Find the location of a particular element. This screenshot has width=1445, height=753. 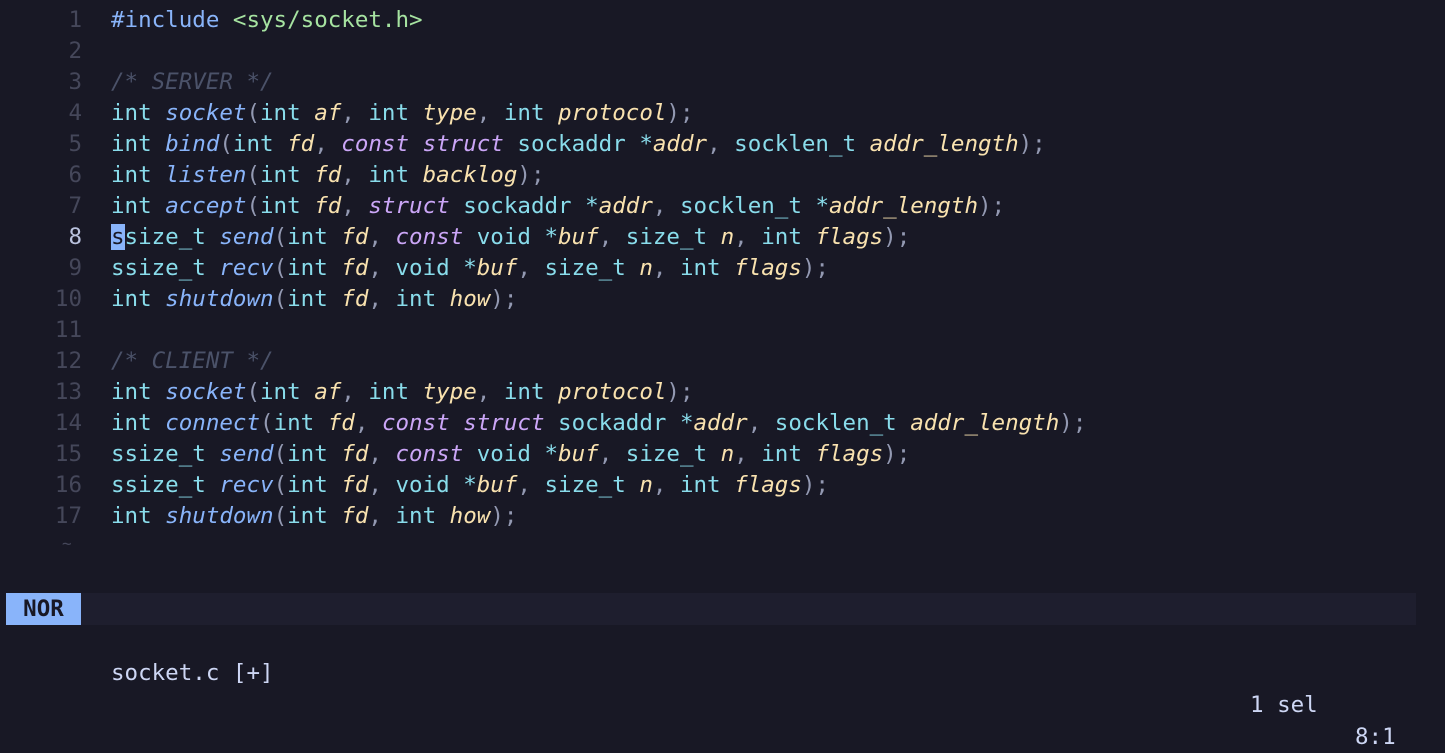

code-token: recv is located at coordinates (246, 485).